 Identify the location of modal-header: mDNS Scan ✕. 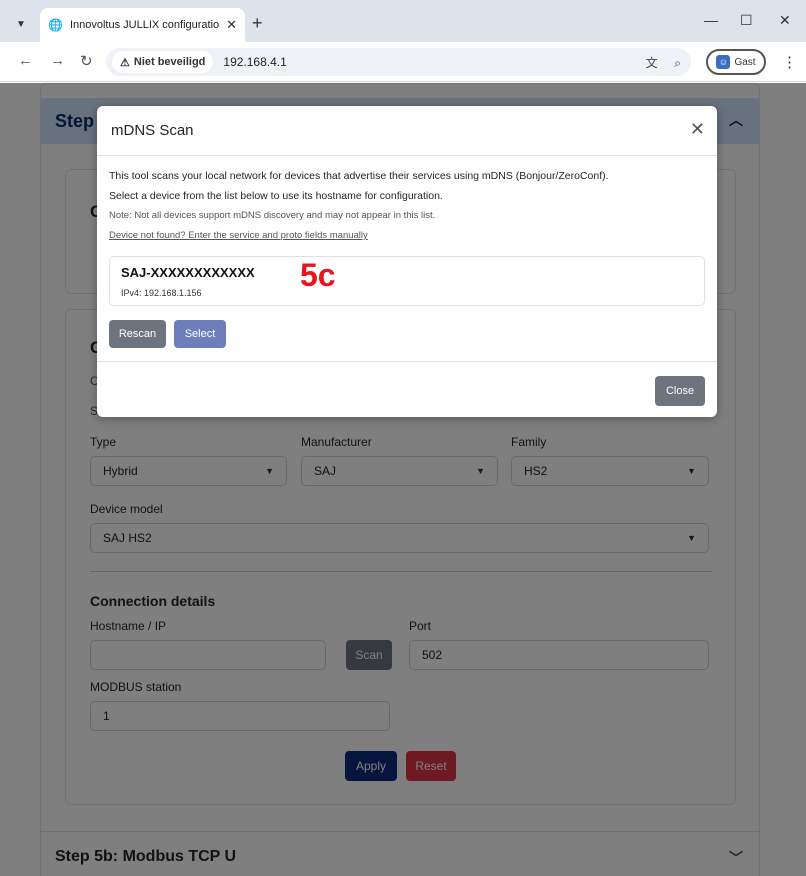
(407, 131).